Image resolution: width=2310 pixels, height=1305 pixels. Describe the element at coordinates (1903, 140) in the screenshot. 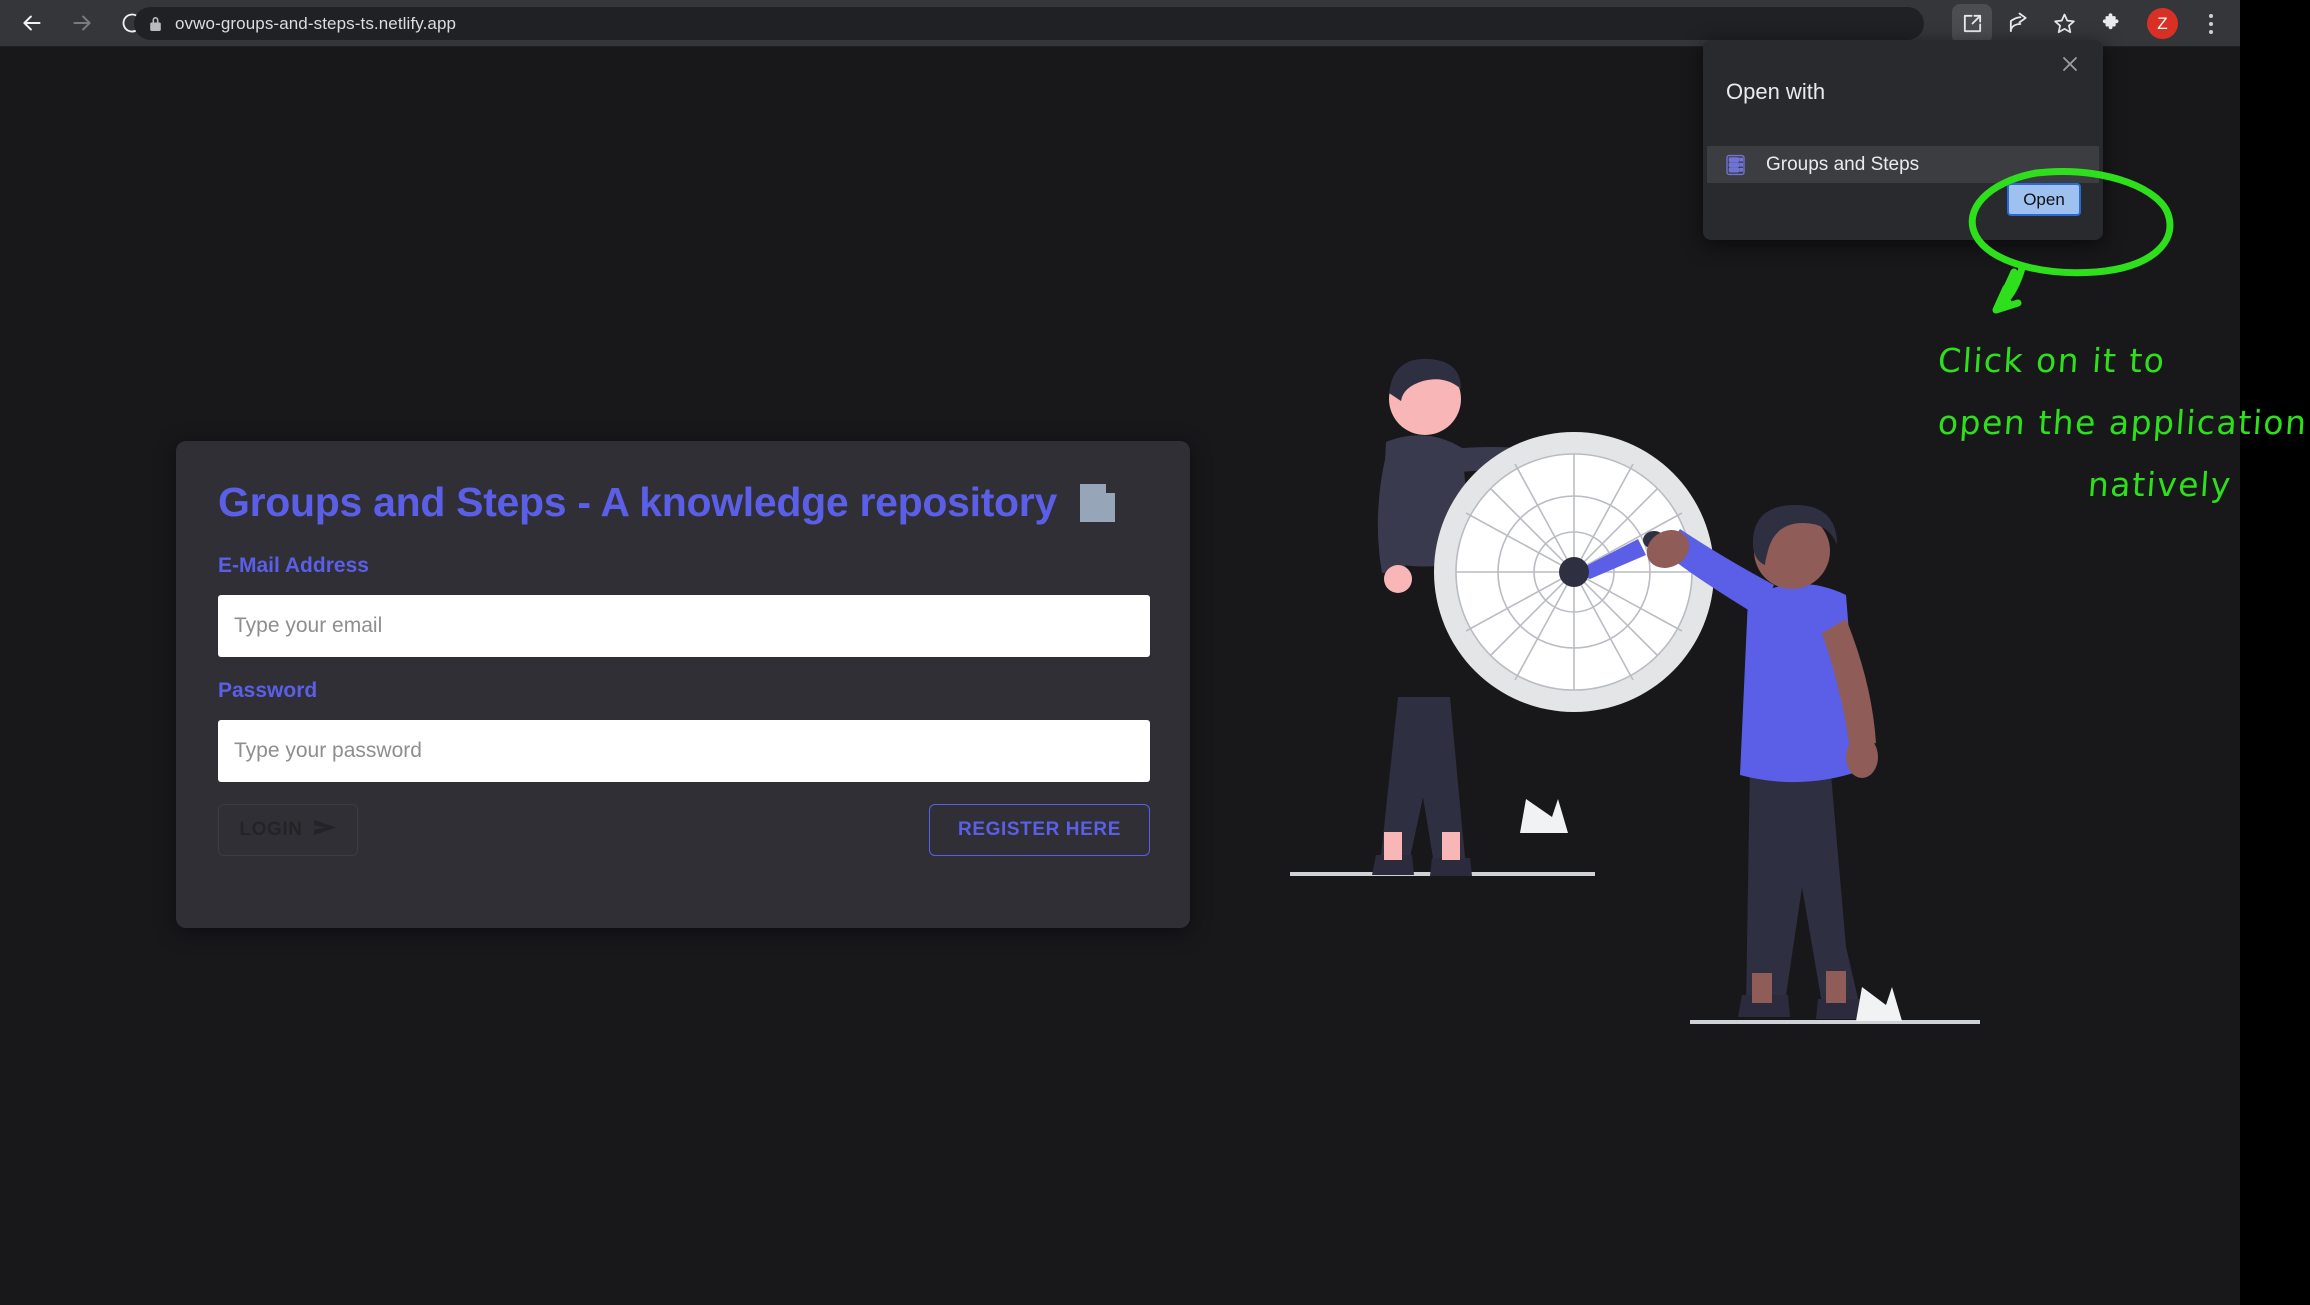

I see `open-with-dialog: Open with Groups and Steps Open` at that location.